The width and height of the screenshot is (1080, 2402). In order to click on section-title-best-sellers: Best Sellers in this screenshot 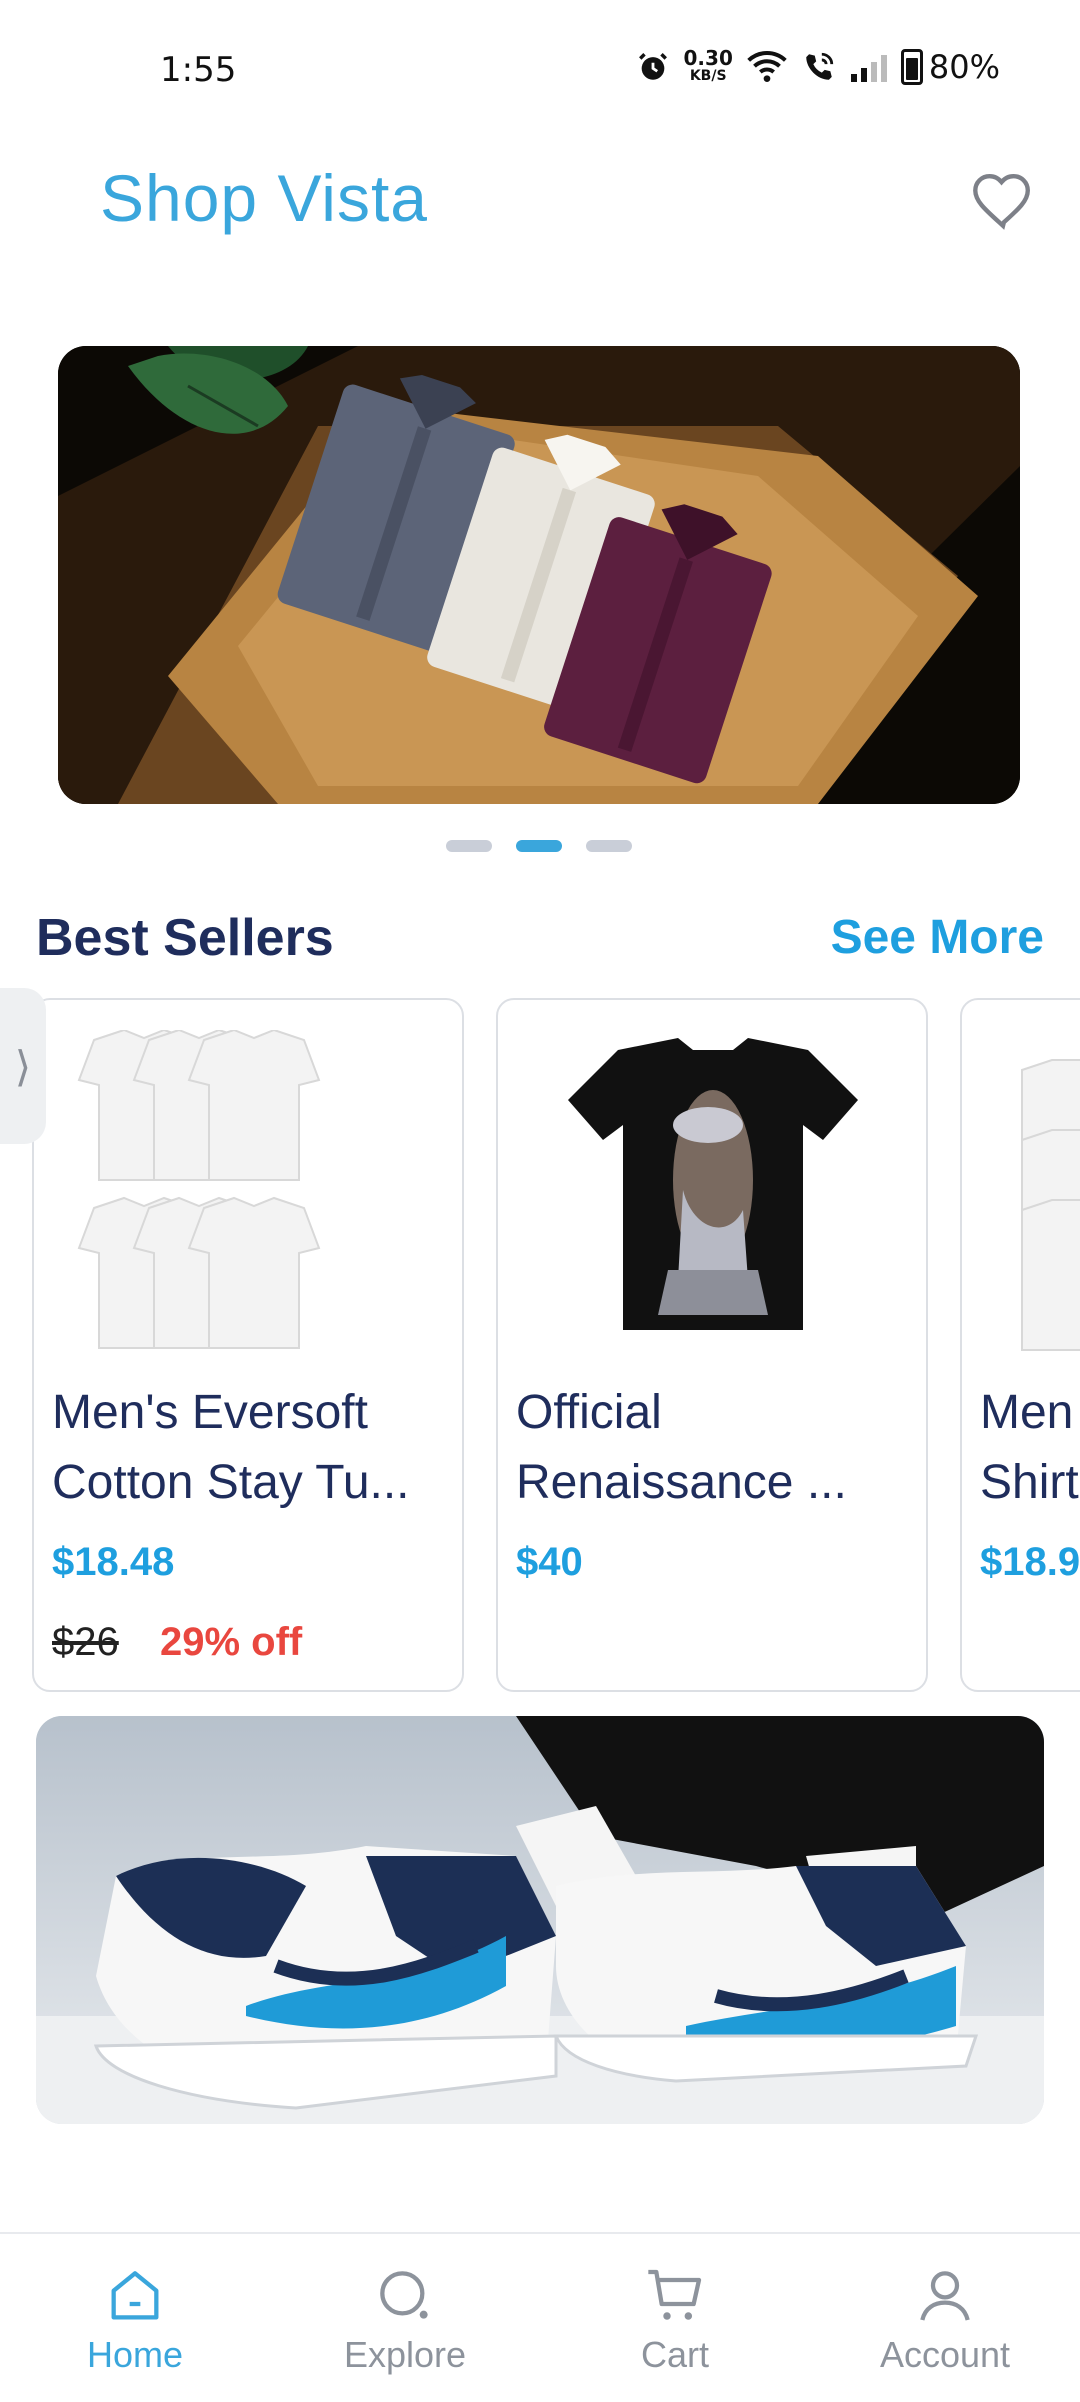, I will do `click(185, 938)`.